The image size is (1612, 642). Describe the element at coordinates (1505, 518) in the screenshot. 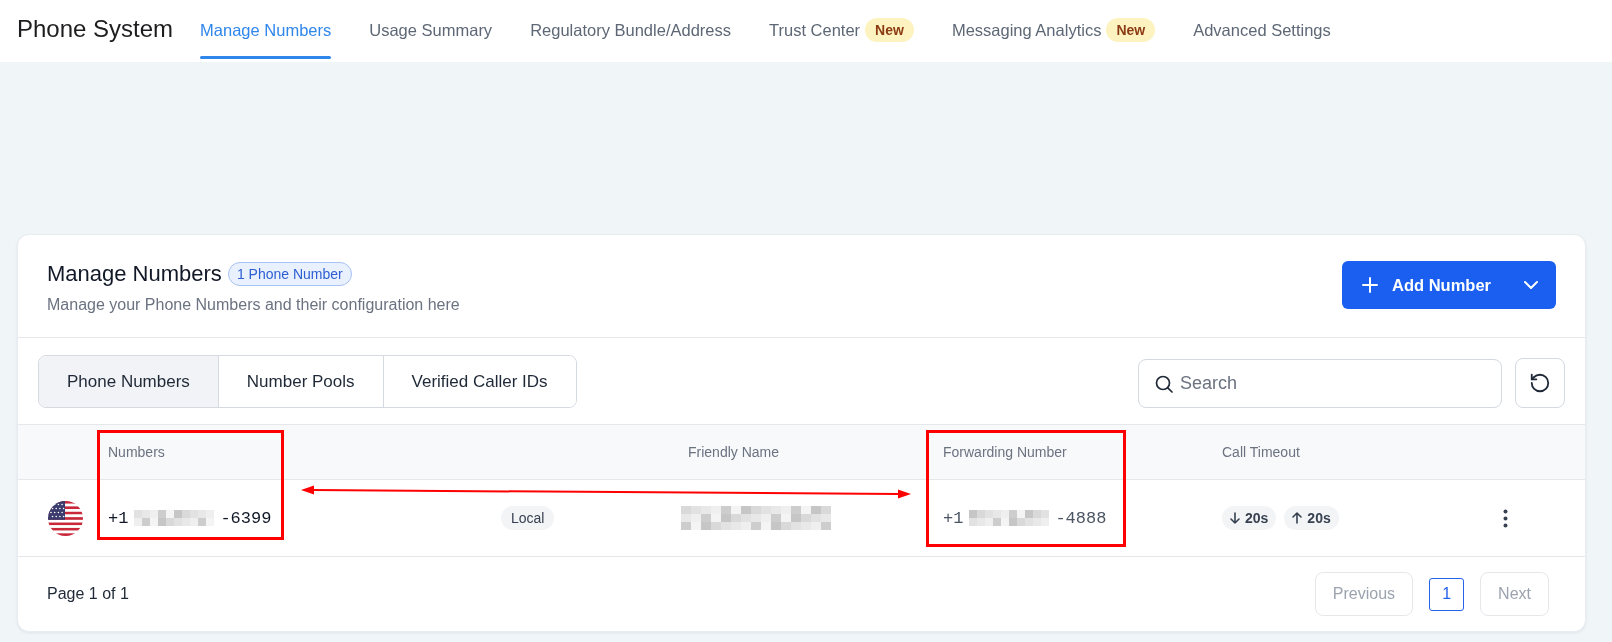

I see `vertical-dots-icon` at that location.